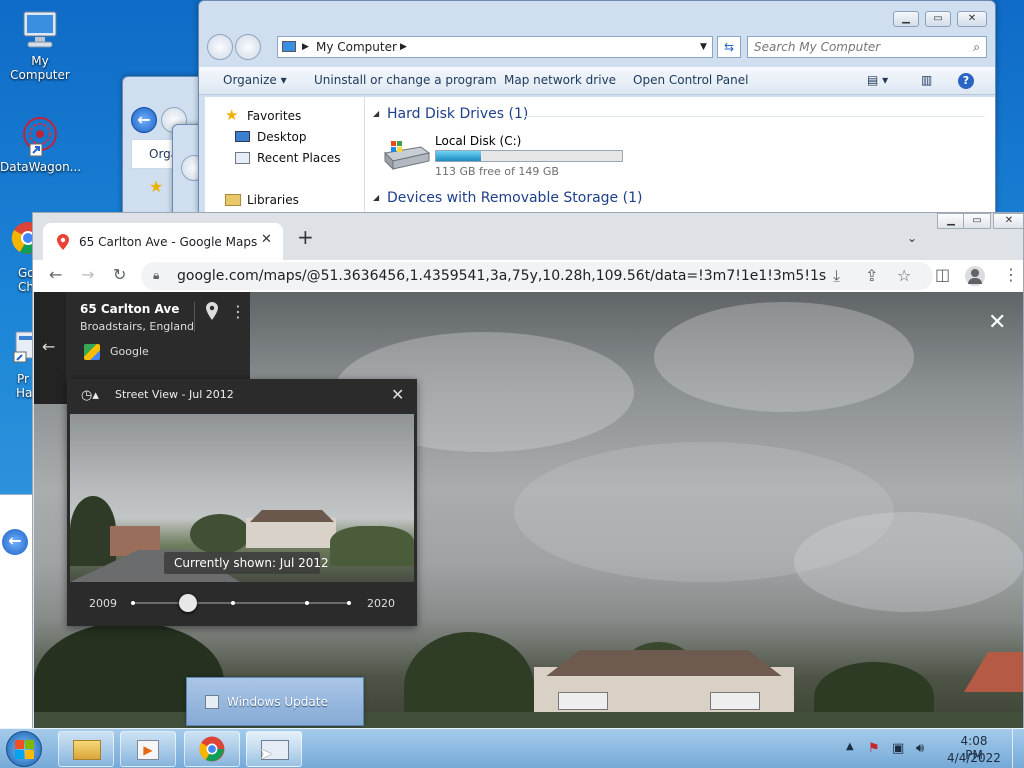 The height and width of the screenshot is (768, 1024). I want to click on install-app-icon: ⤓, so click(836, 276).